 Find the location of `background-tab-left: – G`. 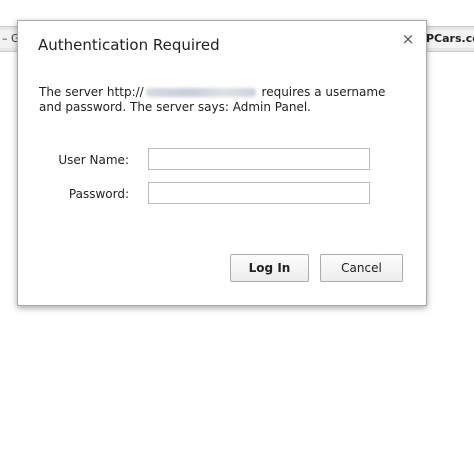

background-tab-left: – G is located at coordinates (9, 39).